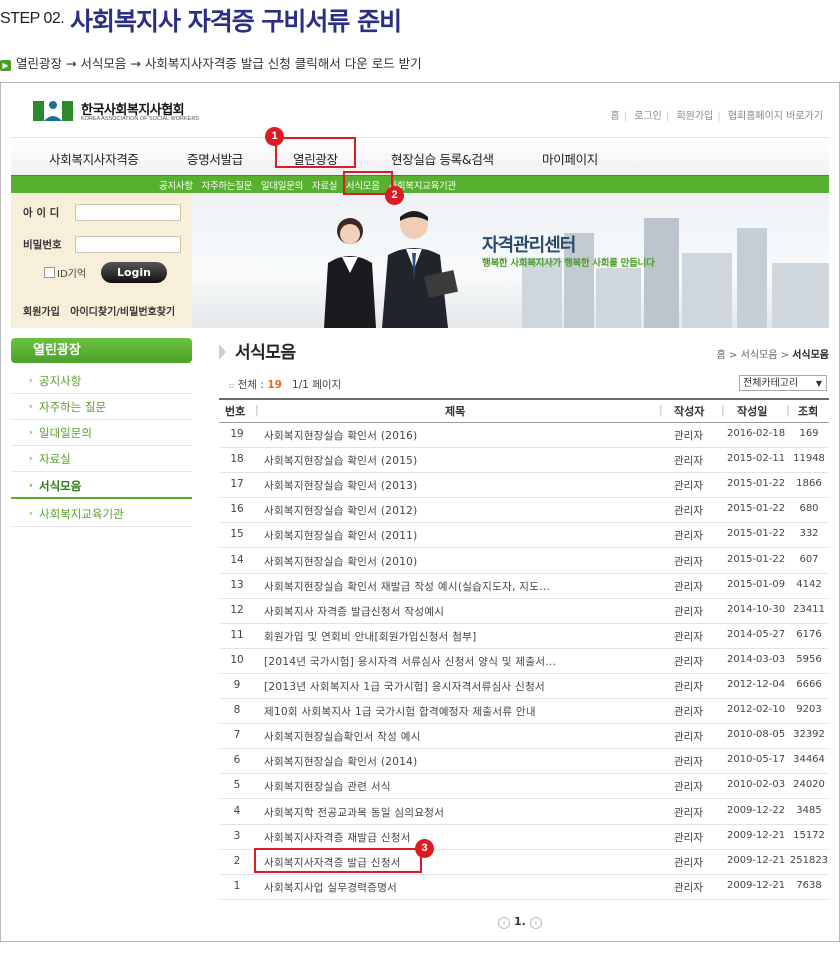 The width and height of the screenshot is (840, 954). I want to click on banner-subtitle: 행복한 사회복지사가 행복한 사회를 만듭니다, so click(568, 263).